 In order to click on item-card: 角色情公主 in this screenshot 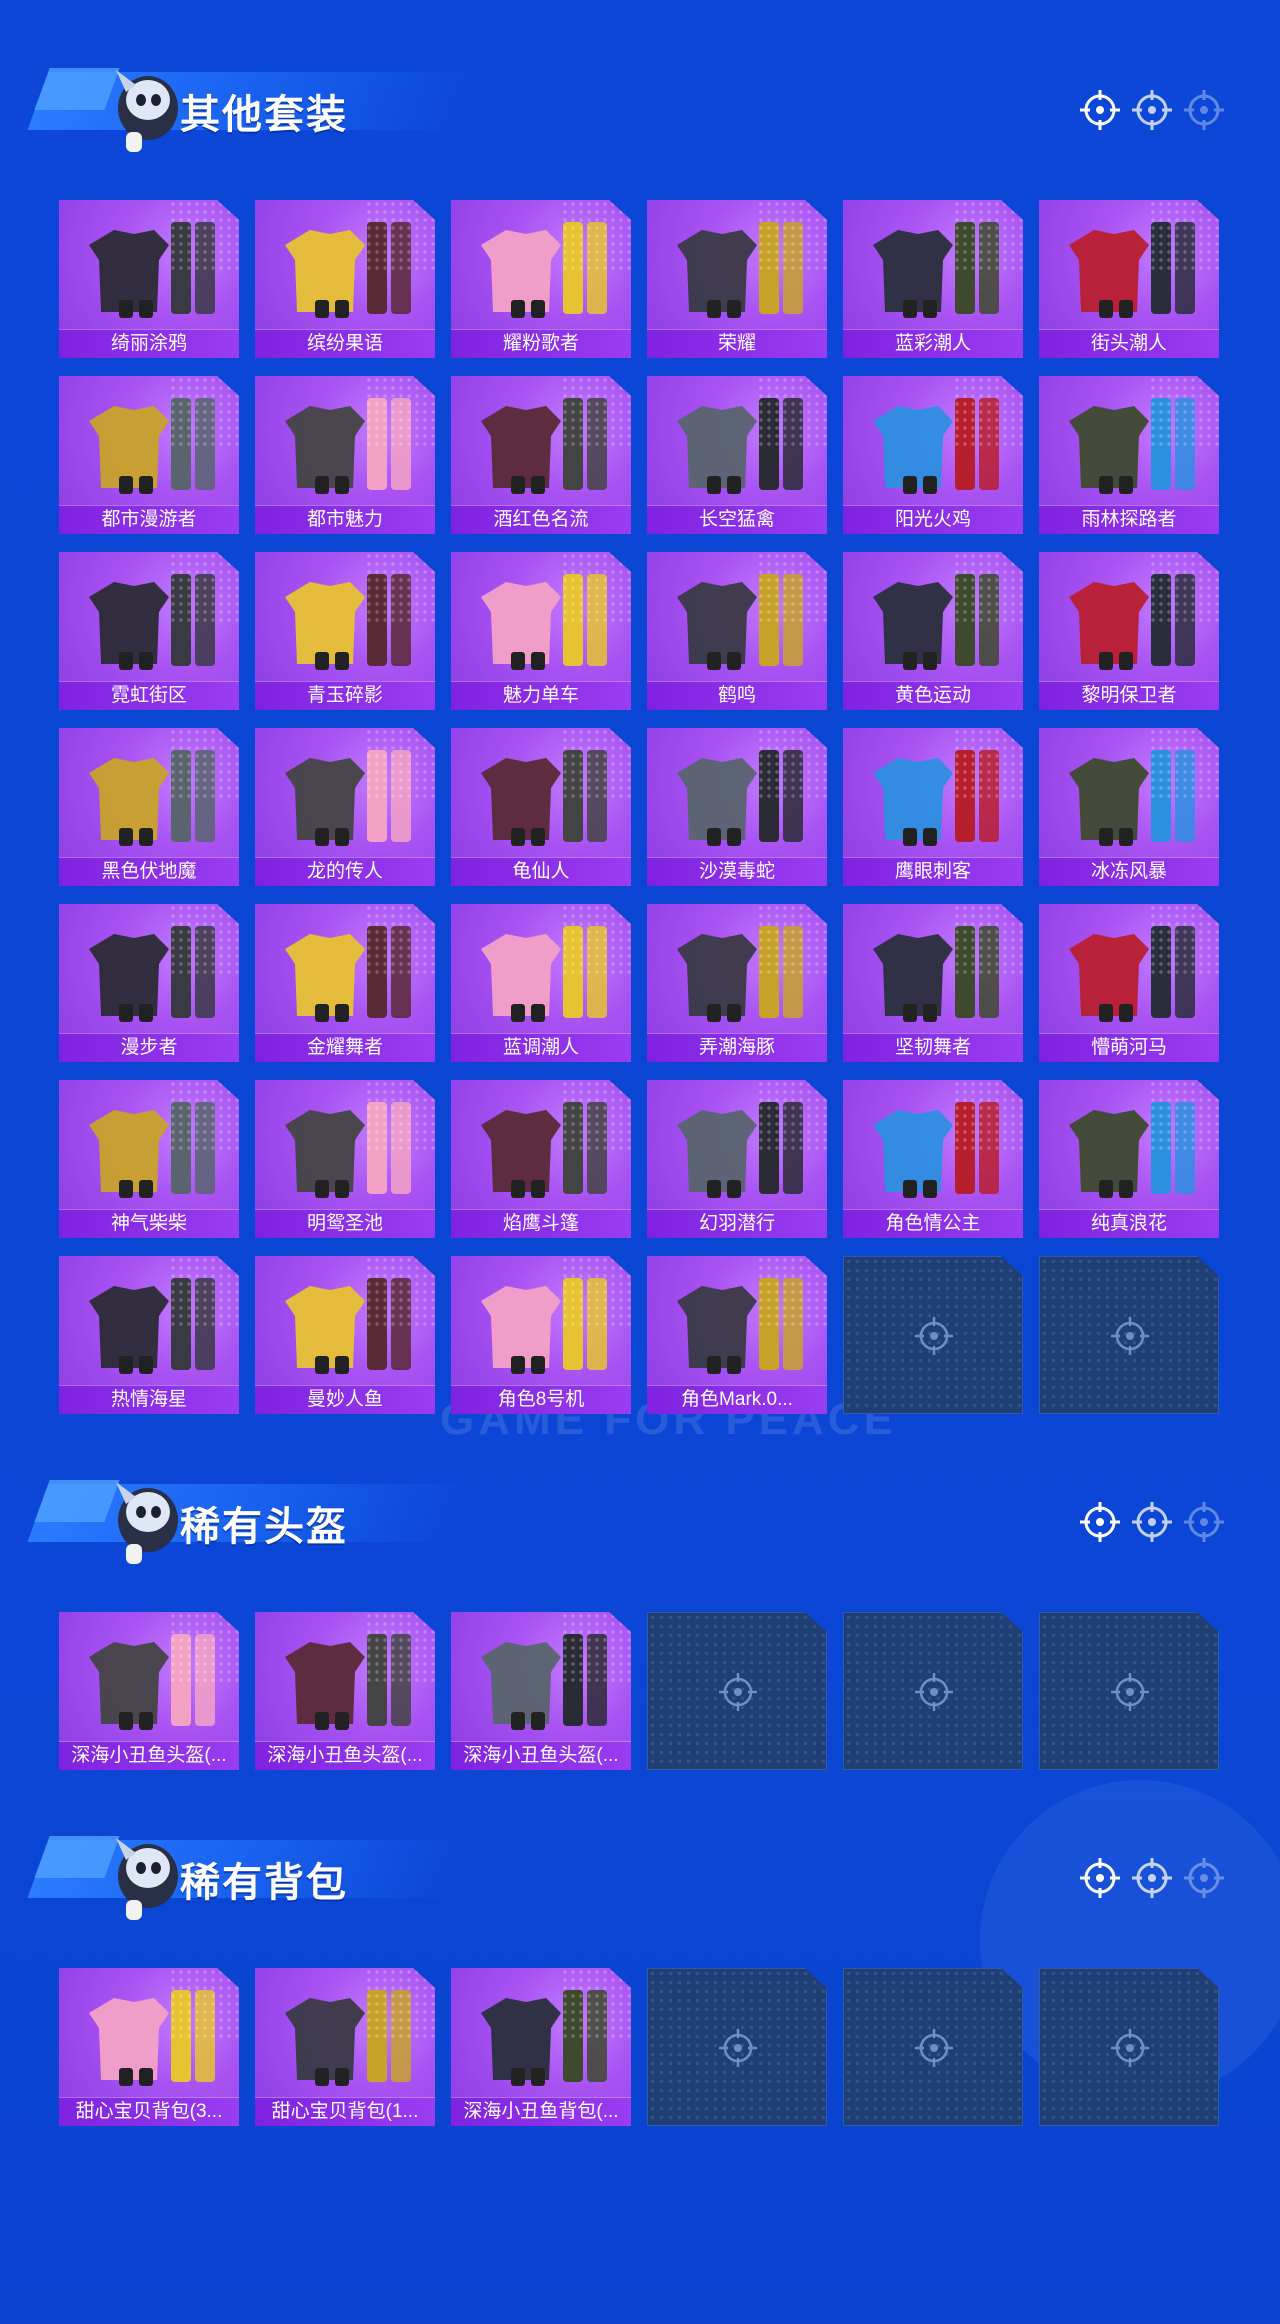, I will do `click(933, 1159)`.